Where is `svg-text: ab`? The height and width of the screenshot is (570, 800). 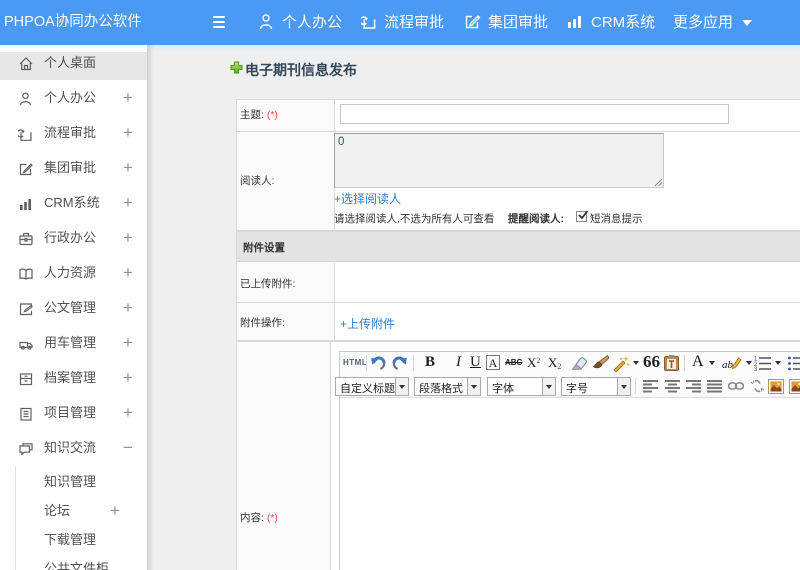
svg-text: ab is located at coordinates (728, 365).